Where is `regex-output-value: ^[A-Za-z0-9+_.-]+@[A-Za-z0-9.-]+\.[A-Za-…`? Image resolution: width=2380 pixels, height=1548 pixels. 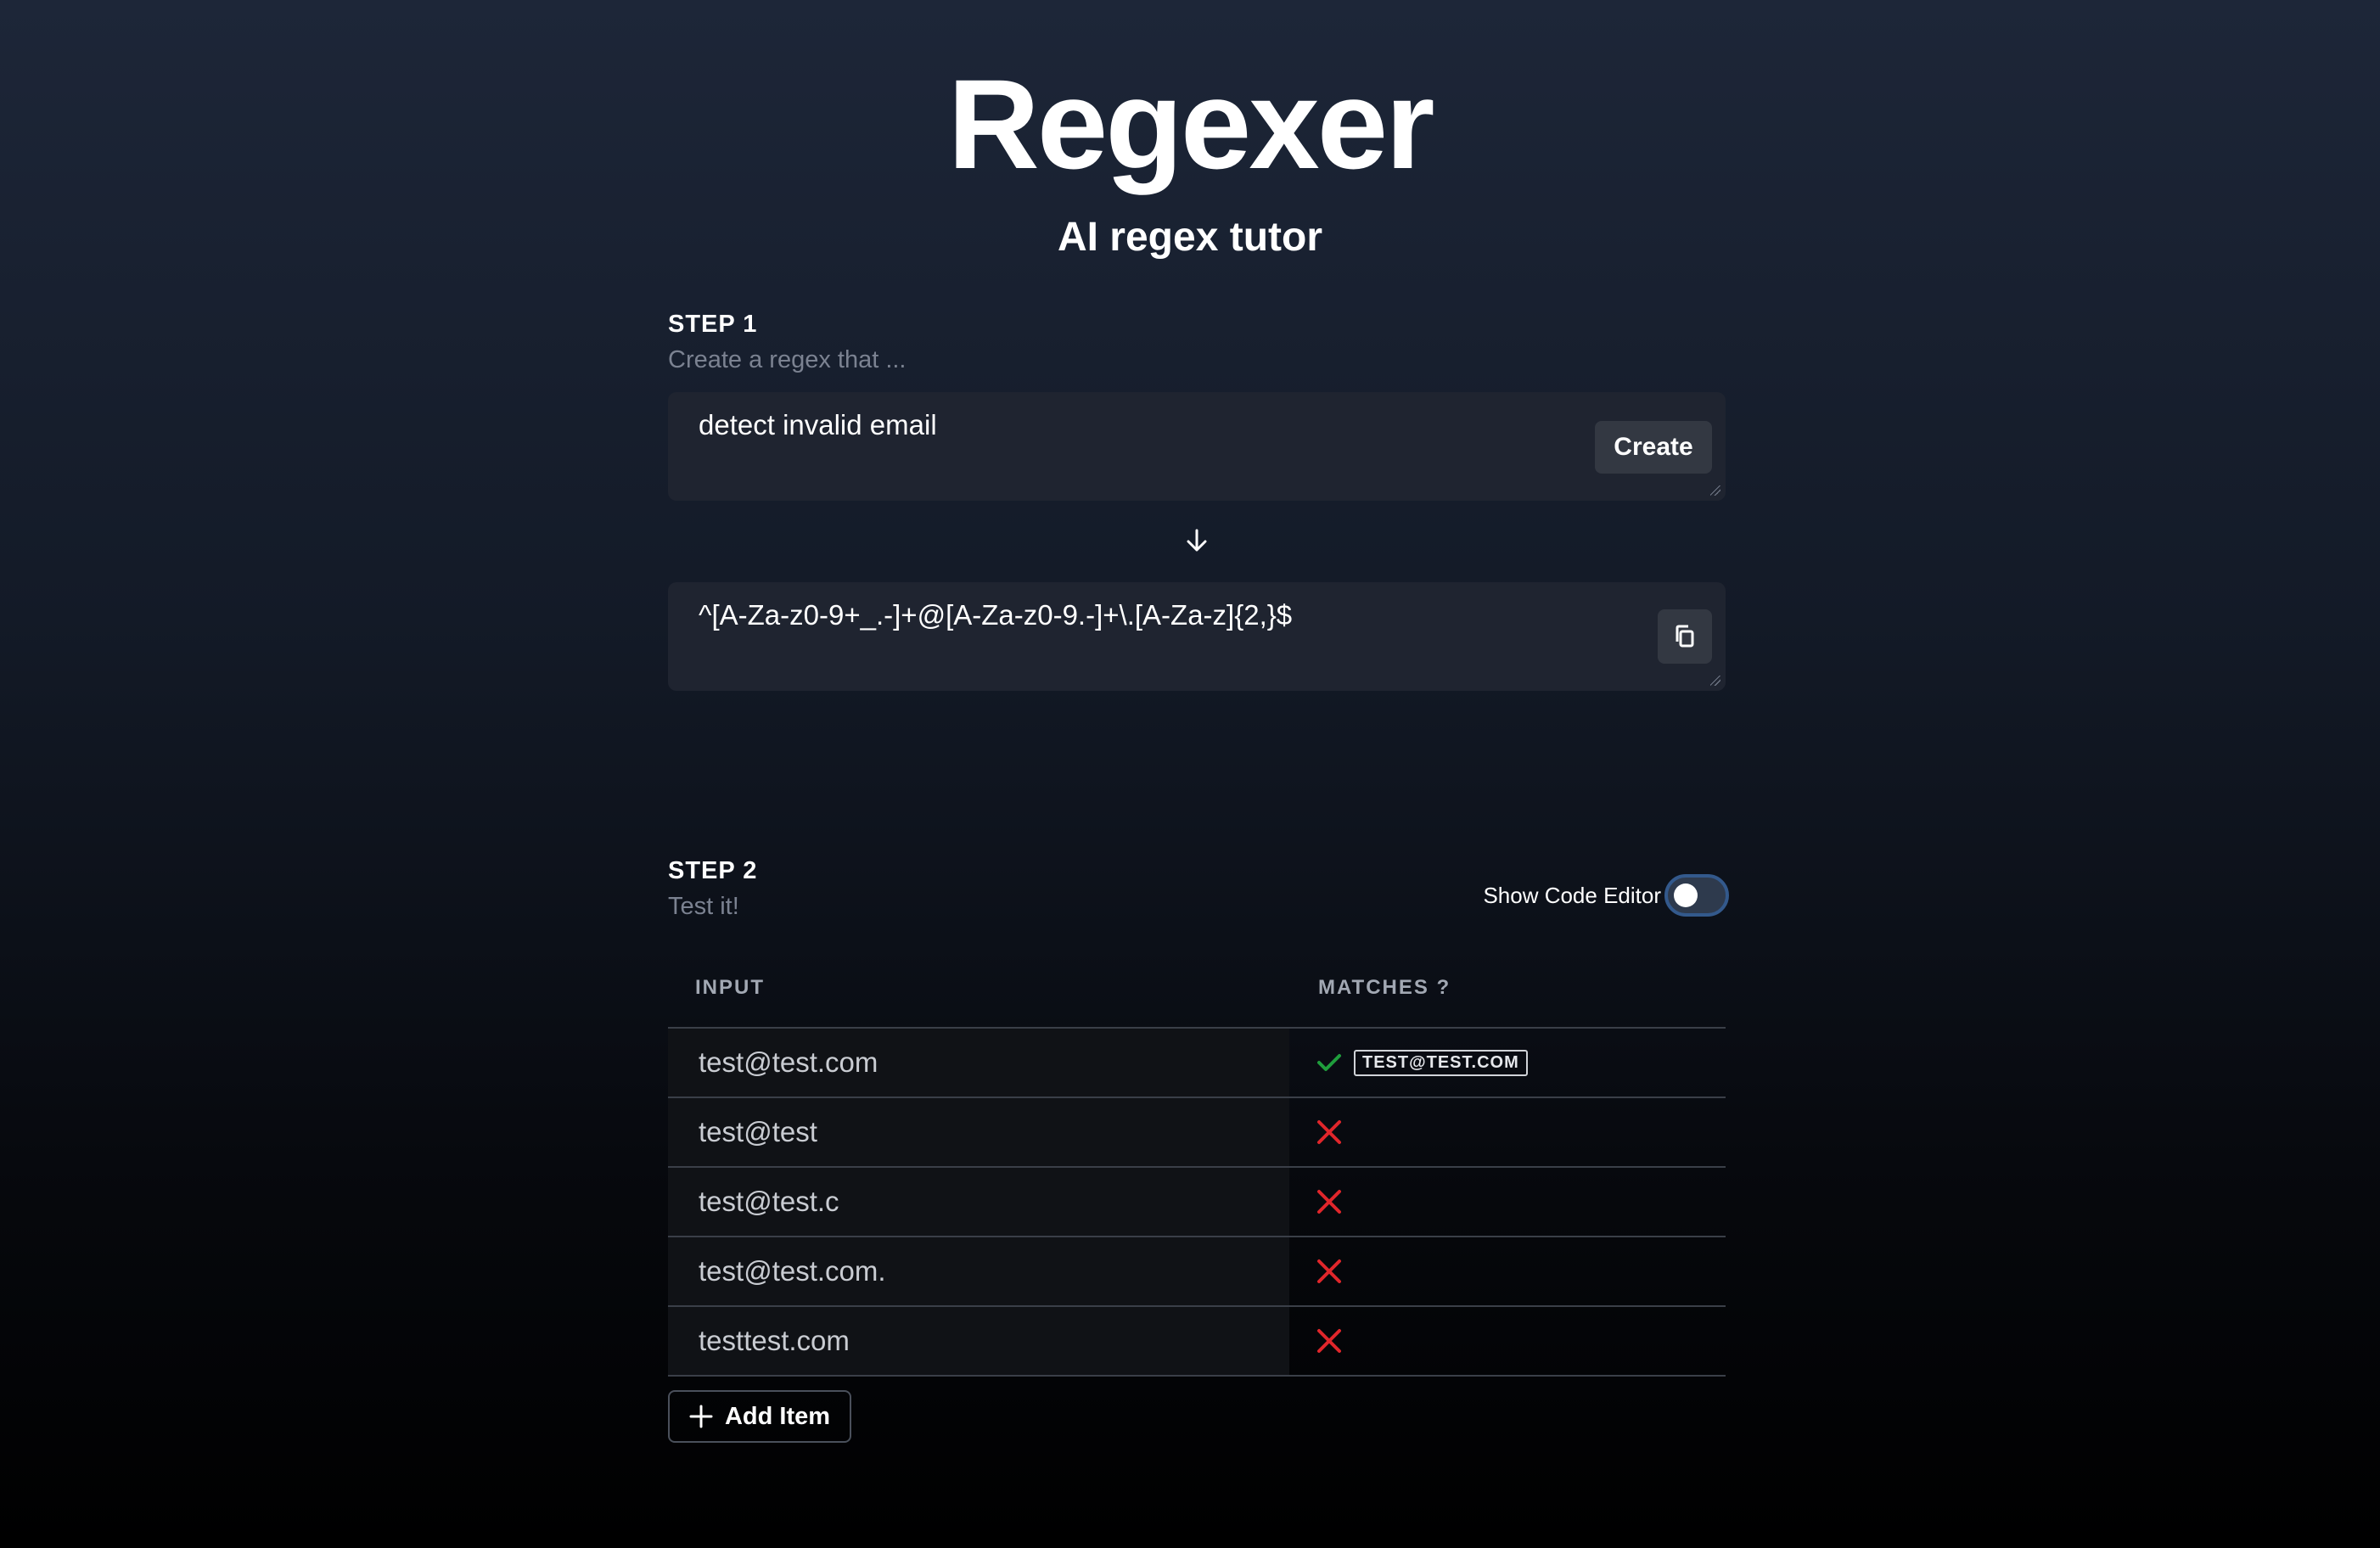
regex-output-value: ^[A-Za-z0-9+_.-]+@[A-Za-z0-9.-]+\.[A-Za-… is located at coordinates (996, 615).